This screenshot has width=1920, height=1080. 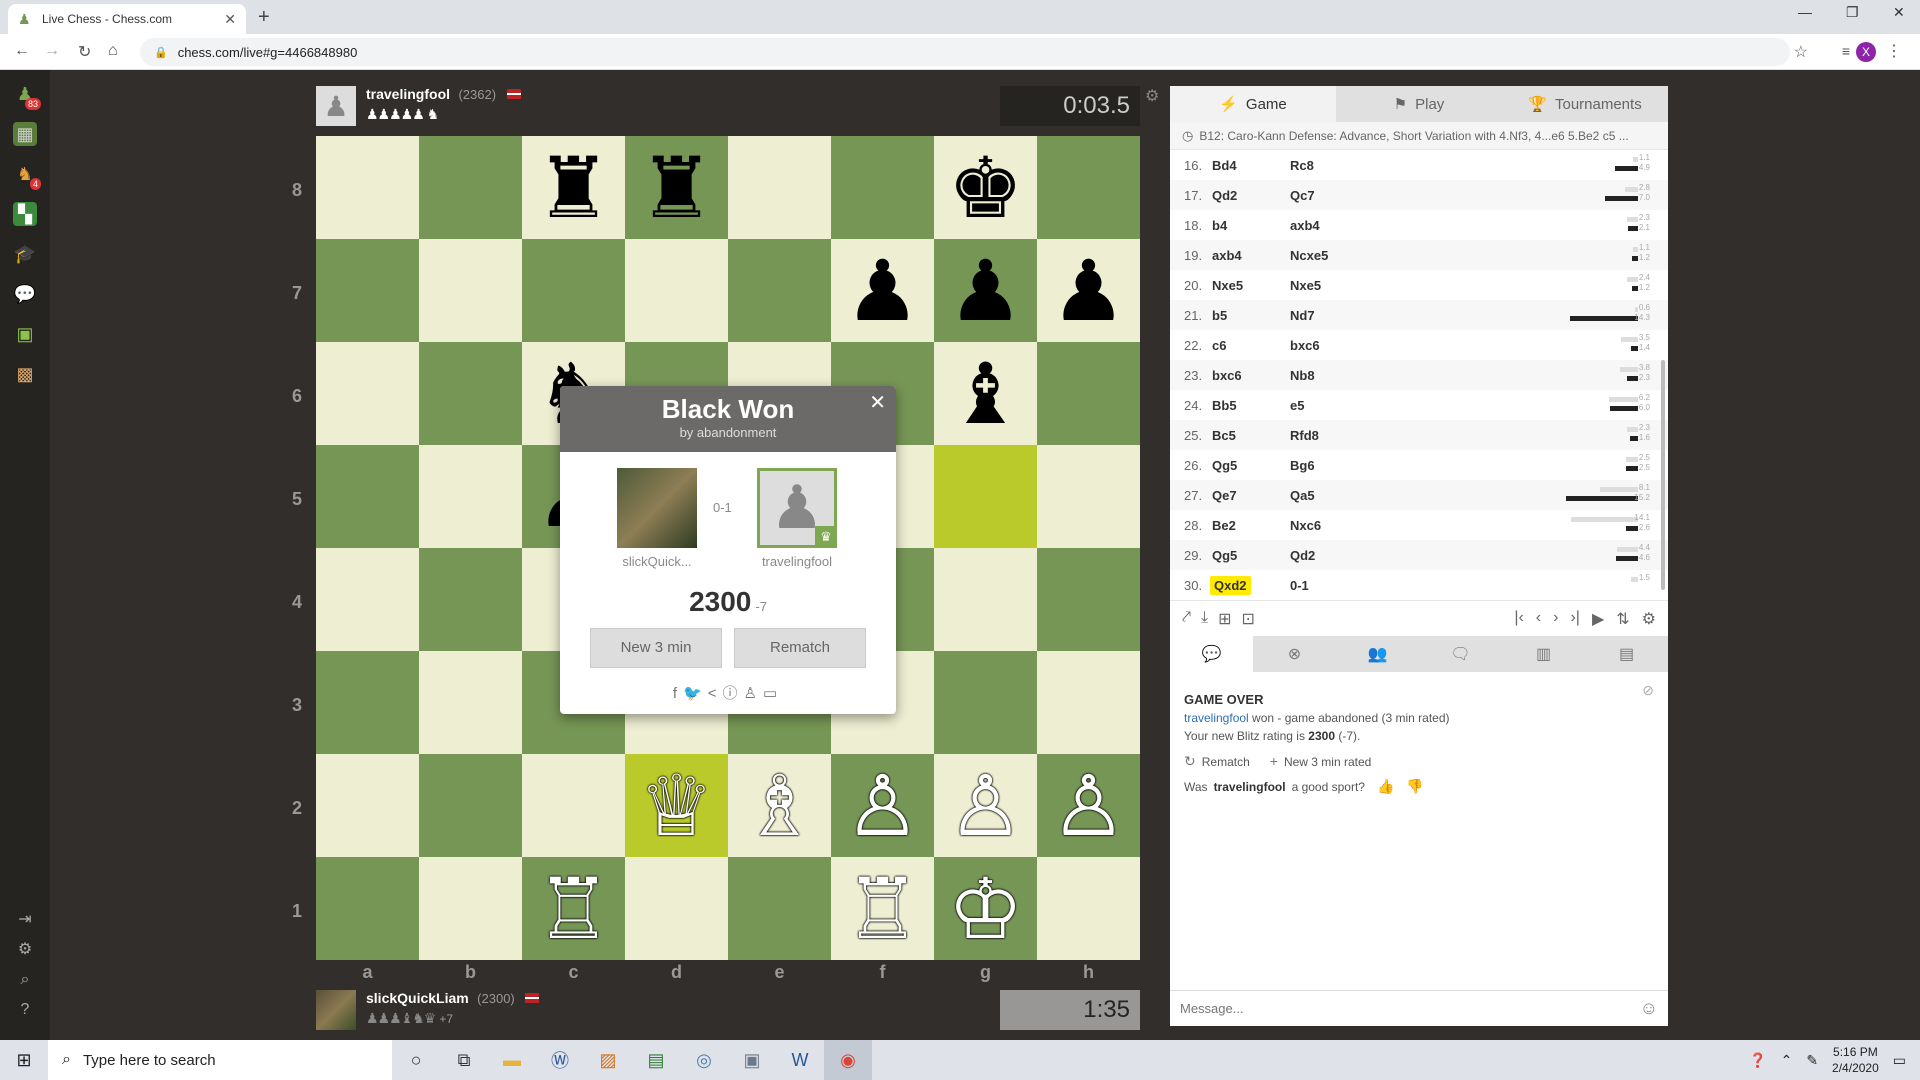 I want to click on piece-h7: ♟, so click(x=1088, y=291).